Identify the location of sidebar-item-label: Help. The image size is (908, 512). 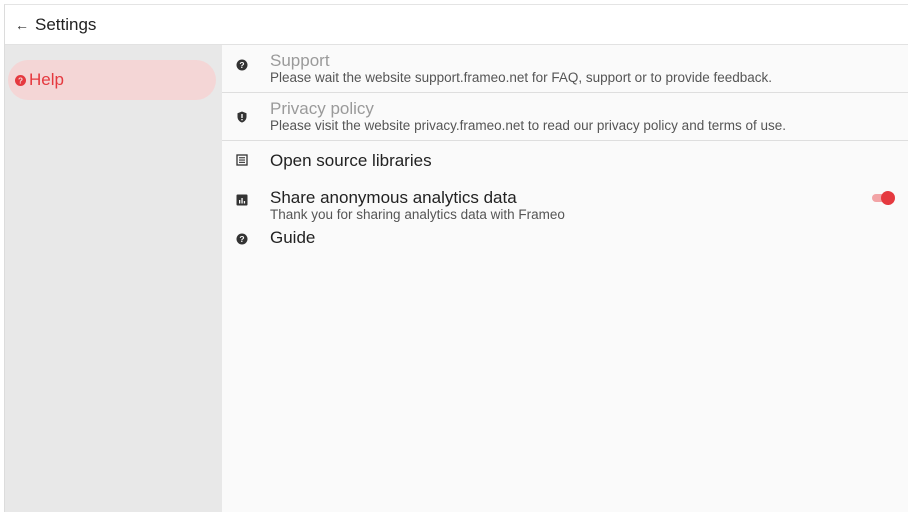
(46, 79).